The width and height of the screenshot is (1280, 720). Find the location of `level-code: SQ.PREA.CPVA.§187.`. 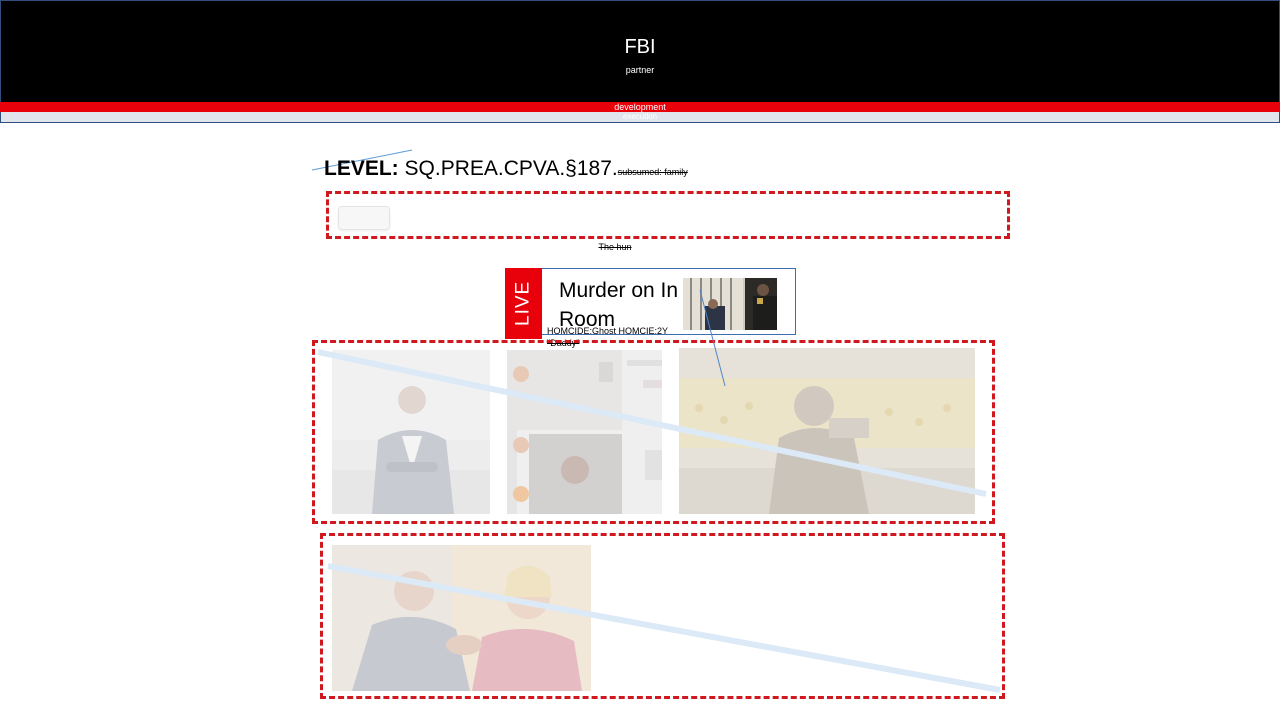

level-code: SQ.PREA.CPVA.§187. is located at coordinates (511, 168).